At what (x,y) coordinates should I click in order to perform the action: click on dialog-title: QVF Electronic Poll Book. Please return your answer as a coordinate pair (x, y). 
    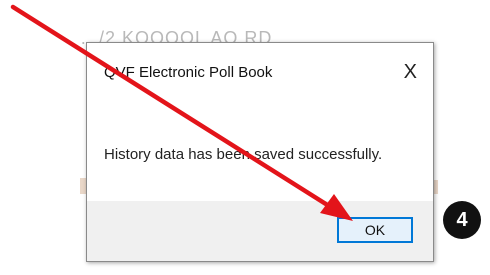
    Looking at the image, I should click on (188, 72).